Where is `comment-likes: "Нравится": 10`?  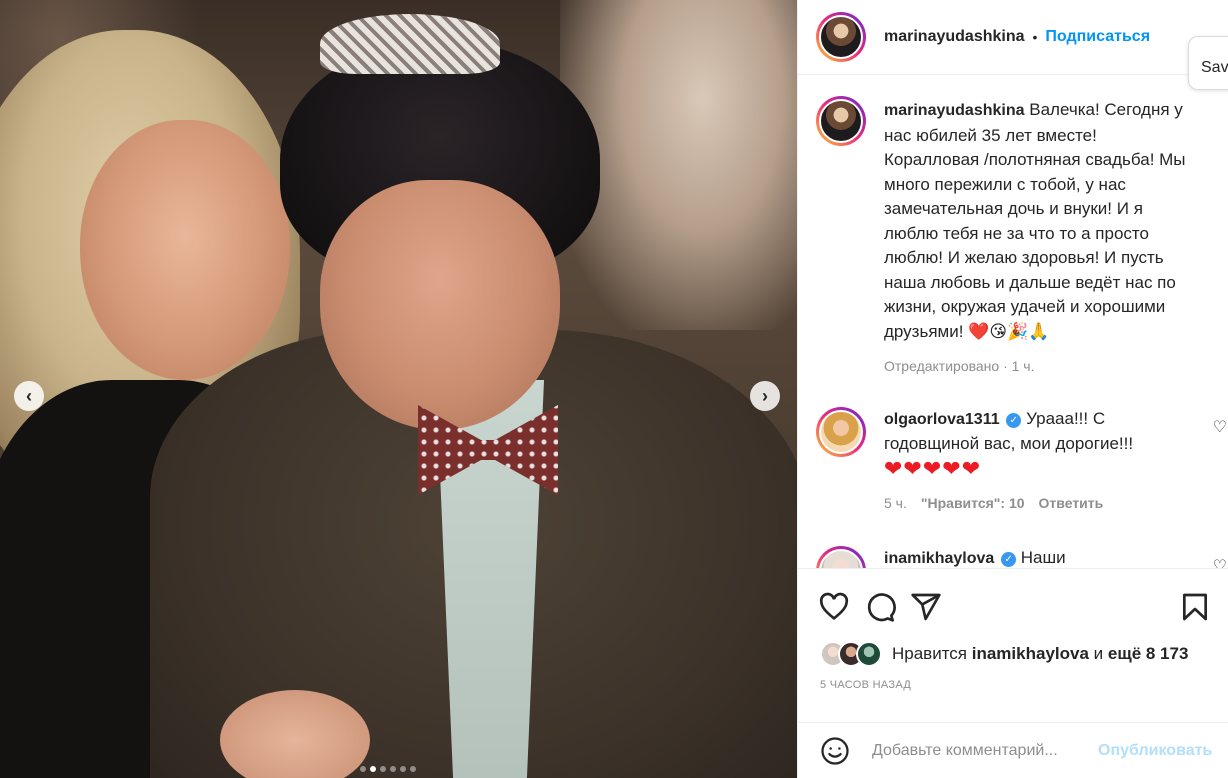 comment-likes: "Нравится": 10 is located at coordinates (973, 503).